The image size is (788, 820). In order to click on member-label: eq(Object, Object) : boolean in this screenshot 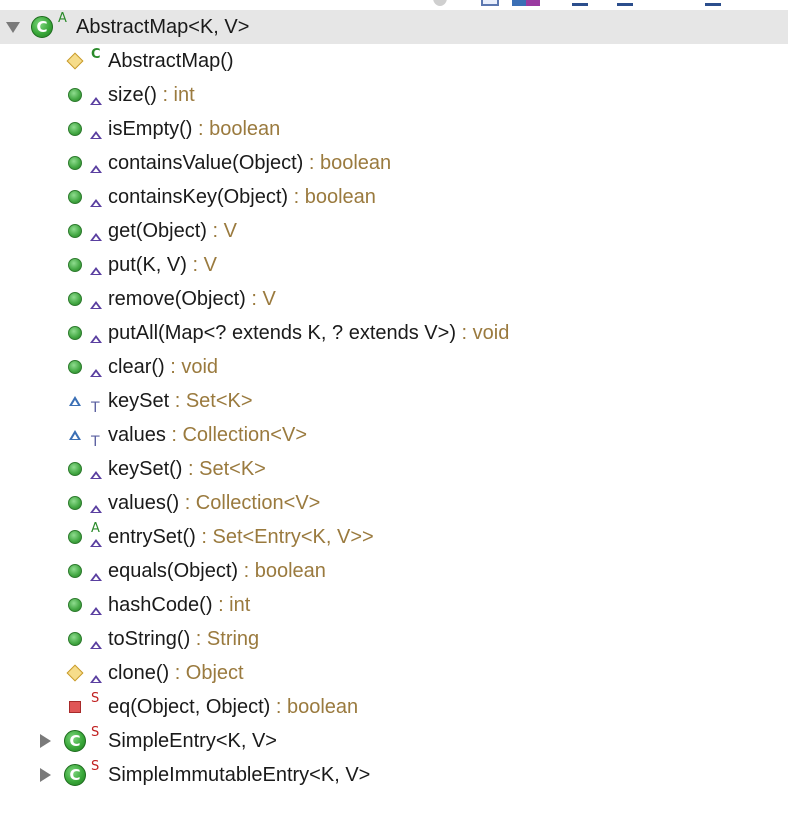, I will do `click(233, 707)`.